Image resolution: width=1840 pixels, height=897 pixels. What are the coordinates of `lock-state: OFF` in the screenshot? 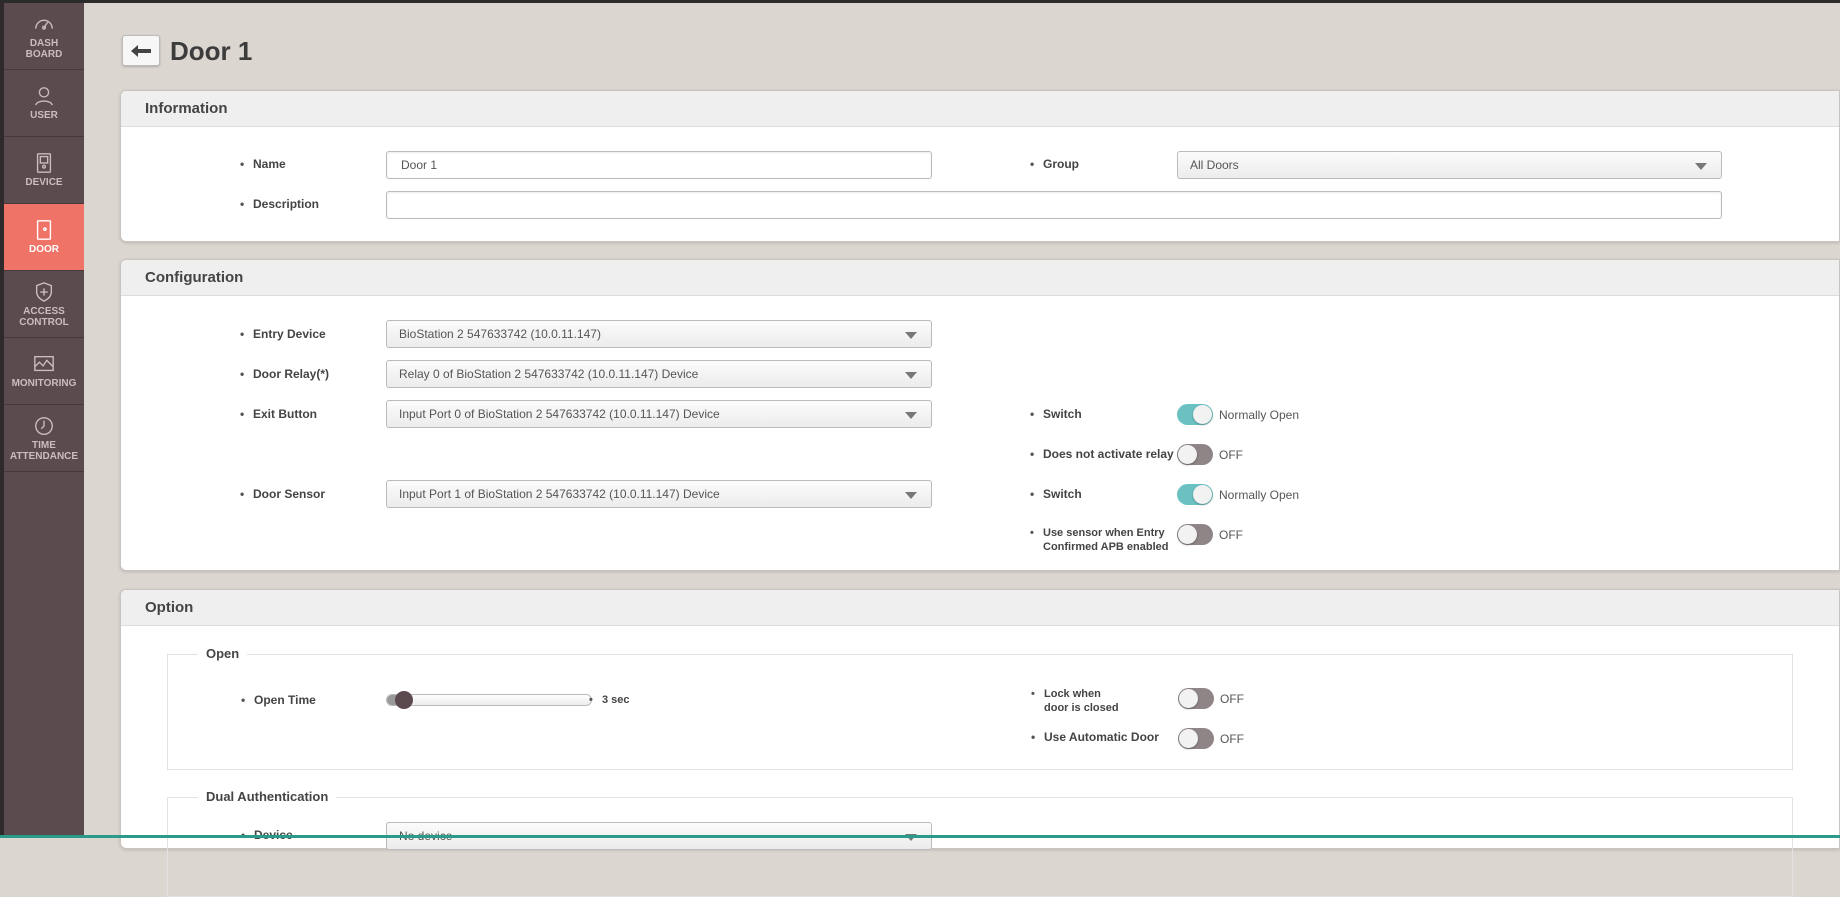 It's located at (1232, 699).